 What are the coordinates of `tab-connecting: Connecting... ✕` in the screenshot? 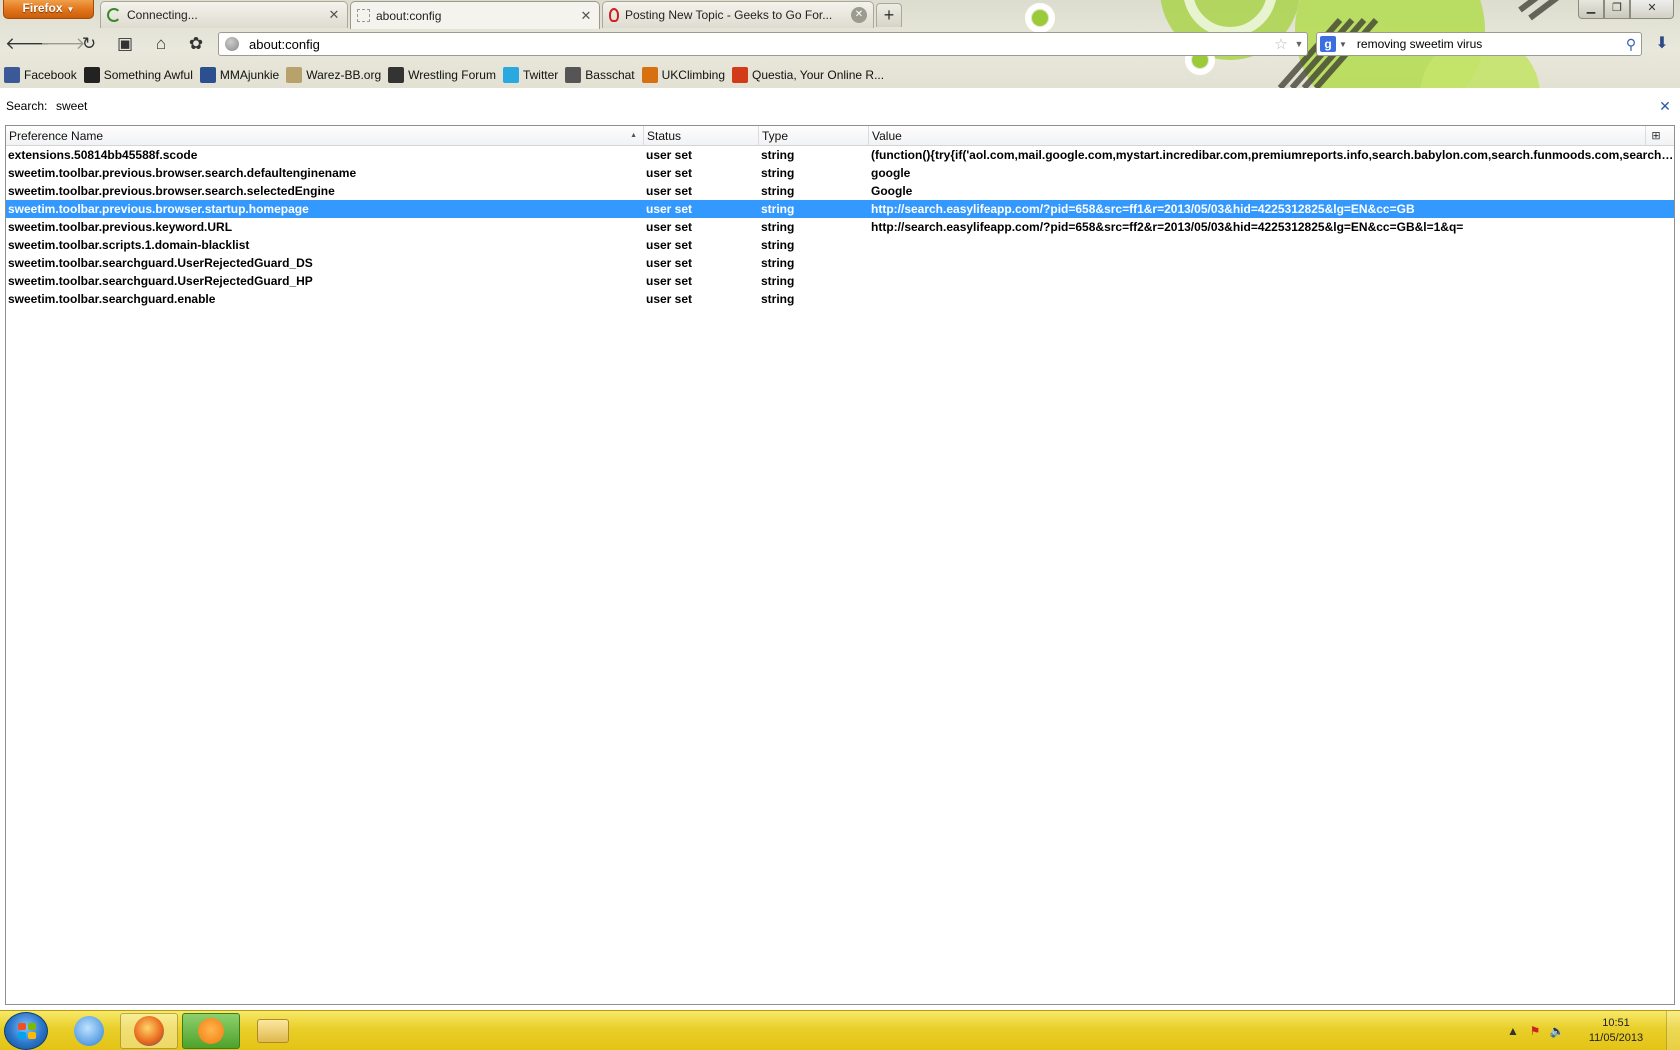 It's located at (224, 14).